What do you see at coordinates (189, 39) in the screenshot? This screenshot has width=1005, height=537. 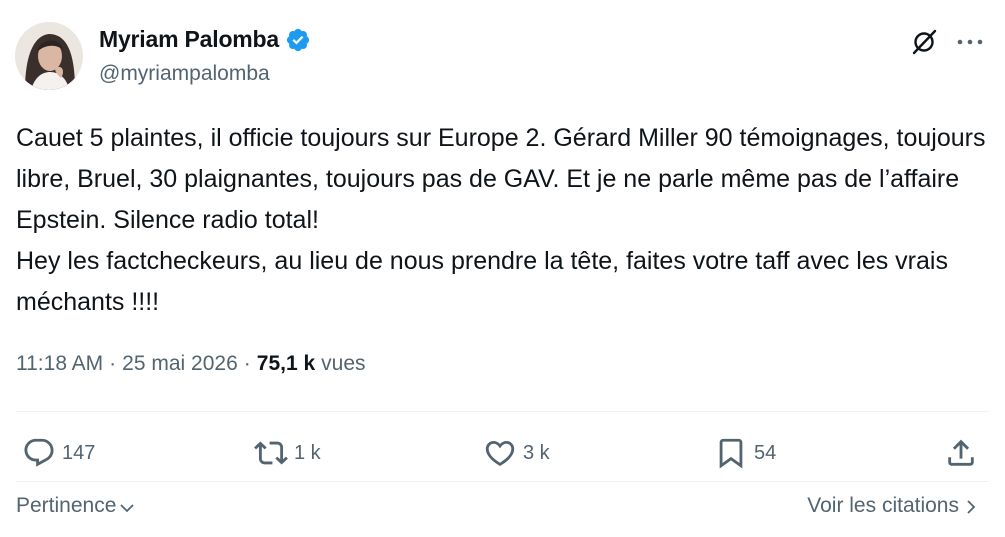 I see `author-name: Myriam Palomba` at bounding box center [189, 39].